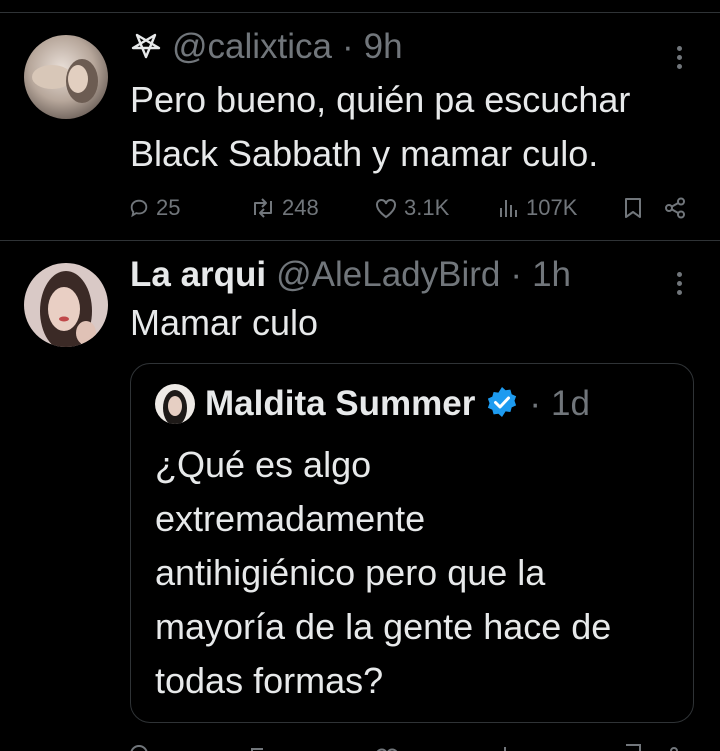 The image size is (720, 751). I want to click on quoted-text-line: todas formas?, so click(269, 680).